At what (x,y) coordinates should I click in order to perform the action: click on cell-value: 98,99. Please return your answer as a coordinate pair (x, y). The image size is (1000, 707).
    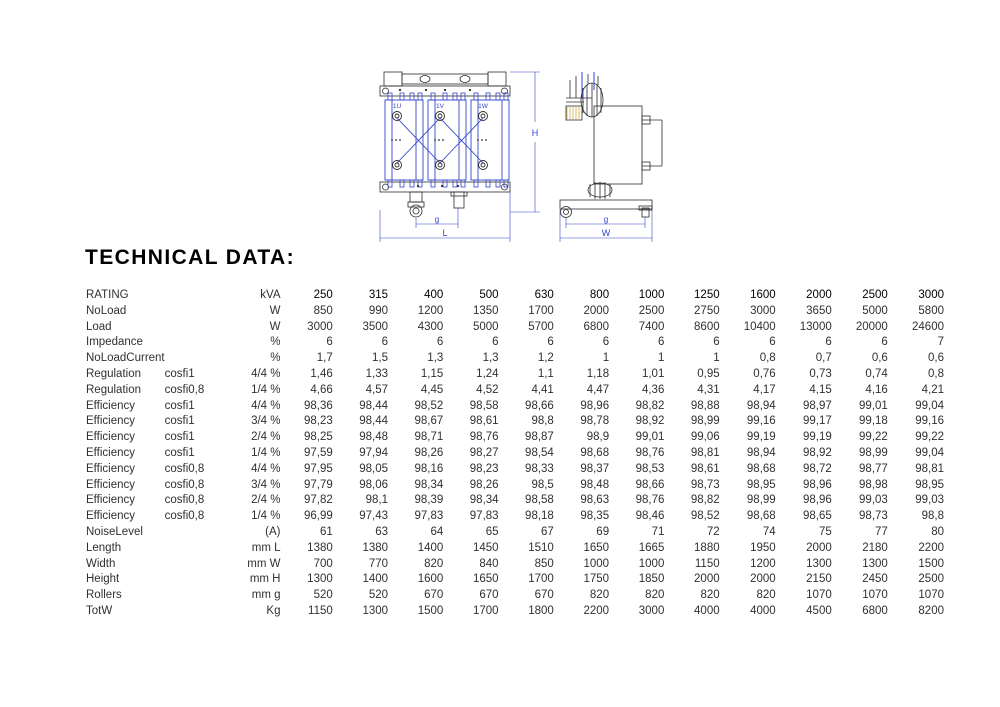
    Looking at the image, I should click on (705, 421).